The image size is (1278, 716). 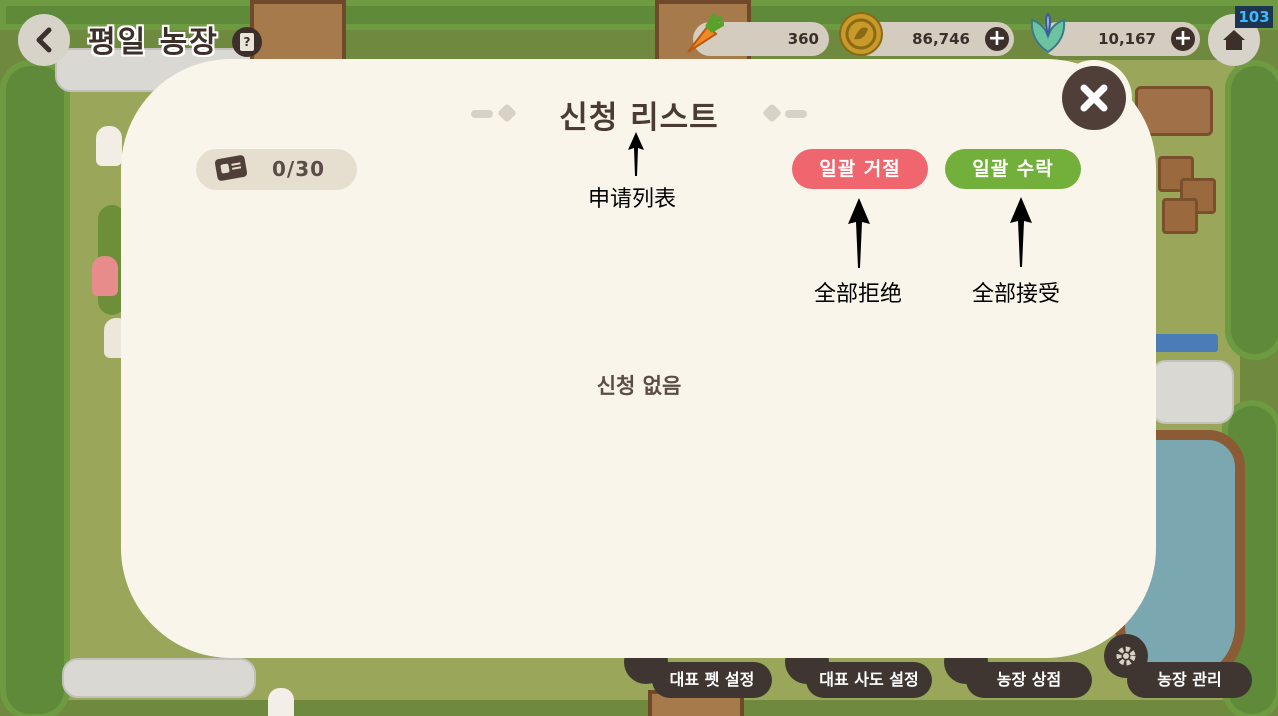 What do you see at coordinates (1021, 232) in the screenshot?
I see `annotation-arrow-accept` at bounding box center [1021, 232].